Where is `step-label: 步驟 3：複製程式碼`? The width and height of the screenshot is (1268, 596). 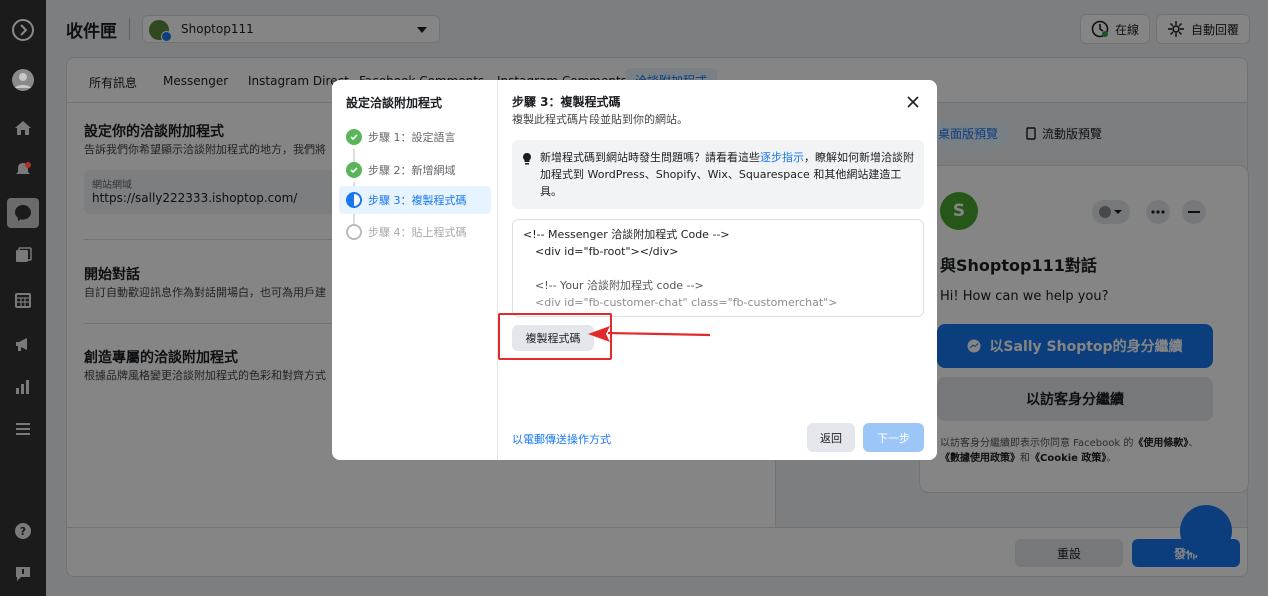 step-label: 步驟 3：複製程式碼 is located at coordinates (417, 200).